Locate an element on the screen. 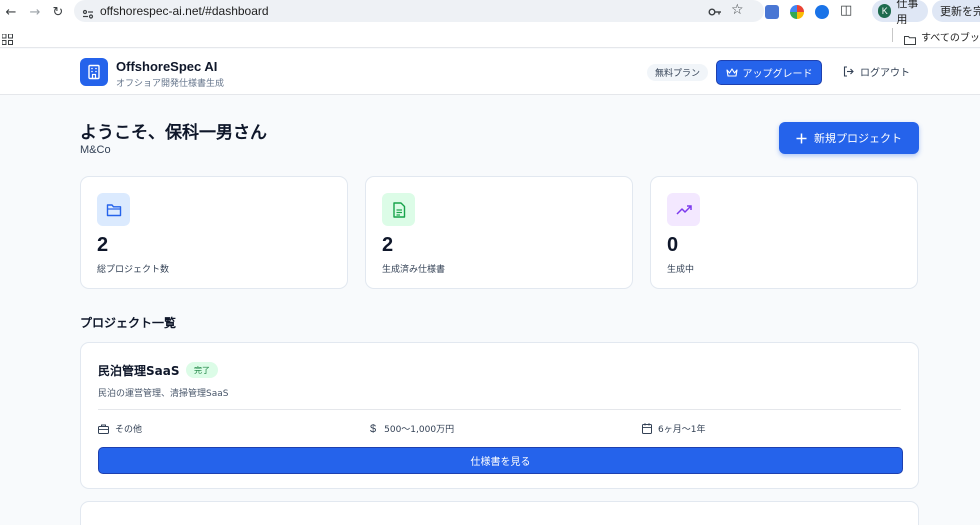  colorful-extension-icon is located at coordinates (797, 12).